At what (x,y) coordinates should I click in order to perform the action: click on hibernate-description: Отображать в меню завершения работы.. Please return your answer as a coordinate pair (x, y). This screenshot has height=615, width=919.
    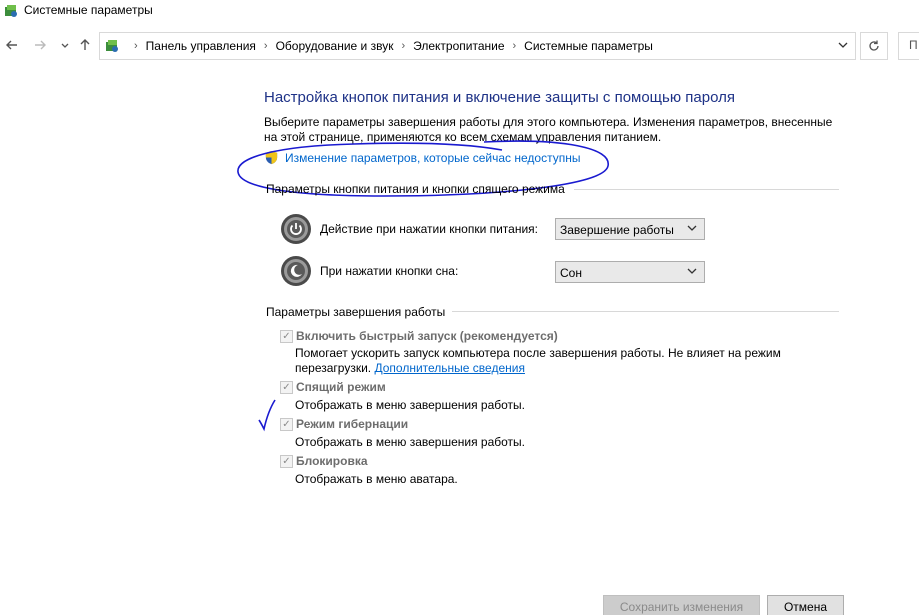
    Looking at the image, I should click on (410, 442).